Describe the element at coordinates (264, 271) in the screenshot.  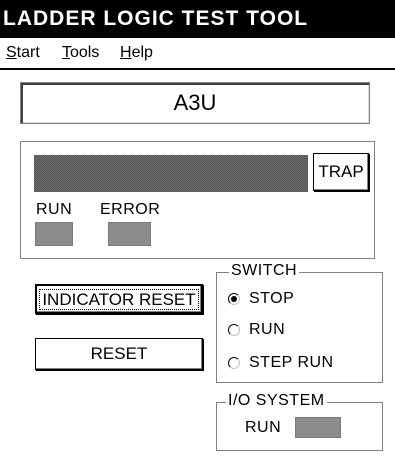
I see `switch-group-title: SWITCH` at that location.